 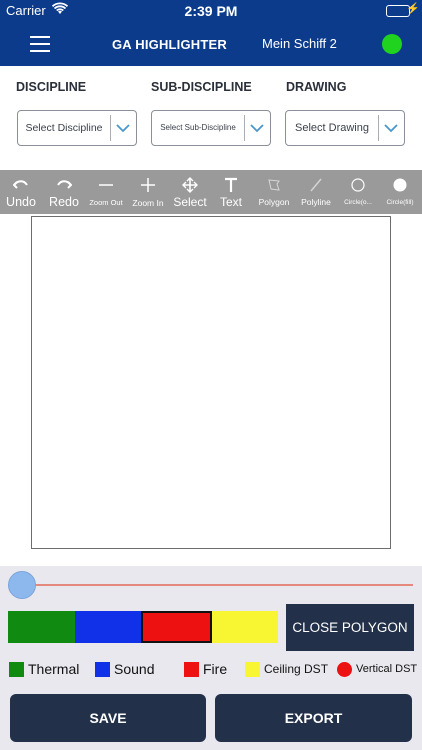 I want to click on fire-swatch, so click(x=191, y=669).